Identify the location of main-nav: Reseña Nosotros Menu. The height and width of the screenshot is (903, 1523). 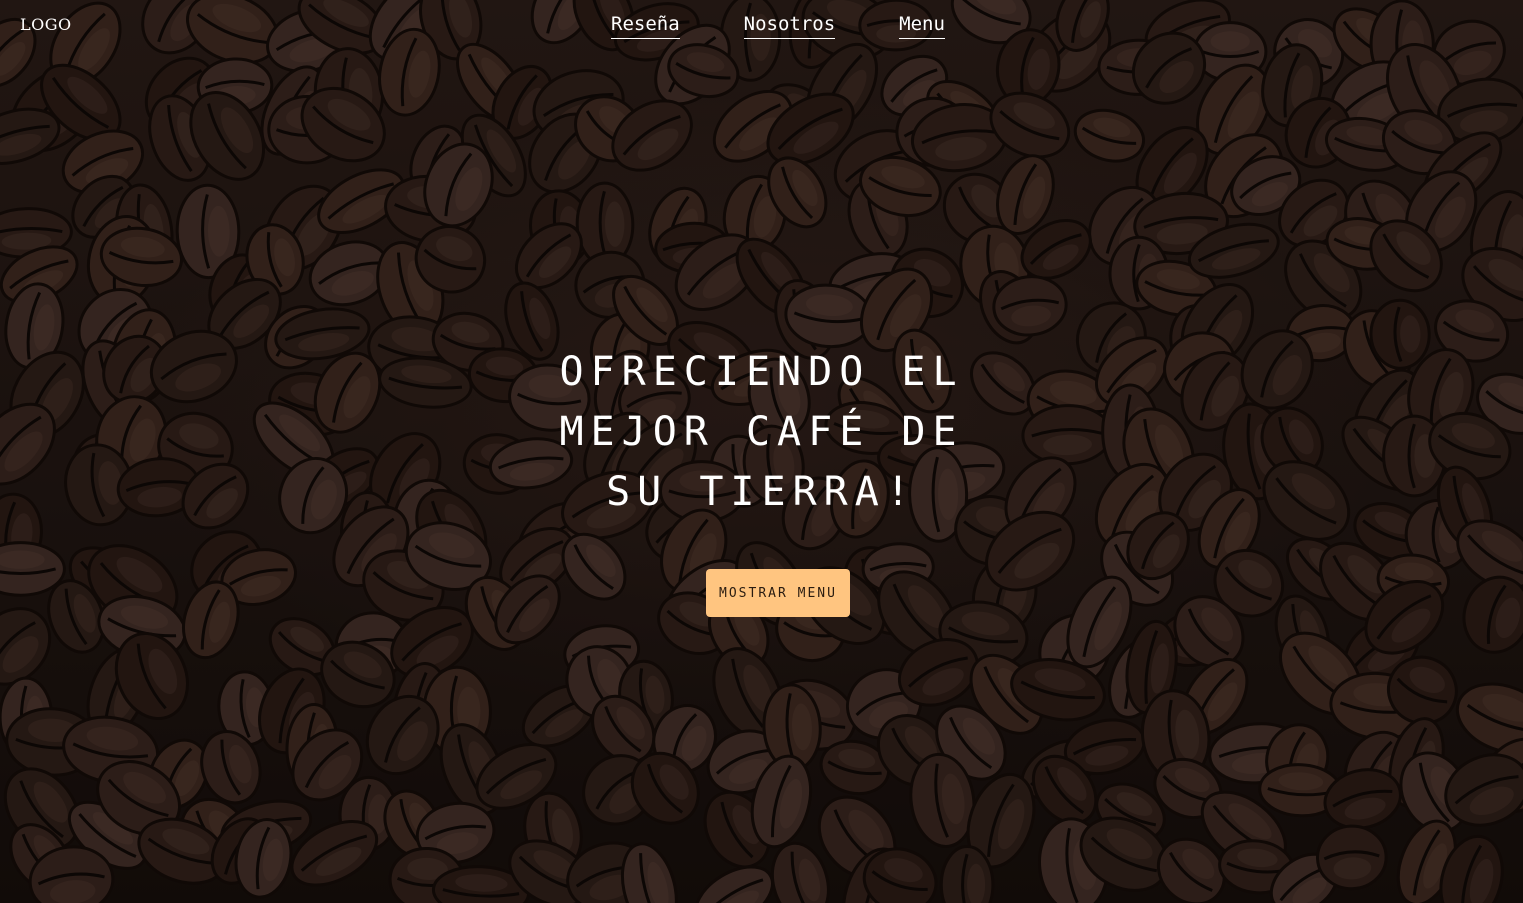
(778, 25).